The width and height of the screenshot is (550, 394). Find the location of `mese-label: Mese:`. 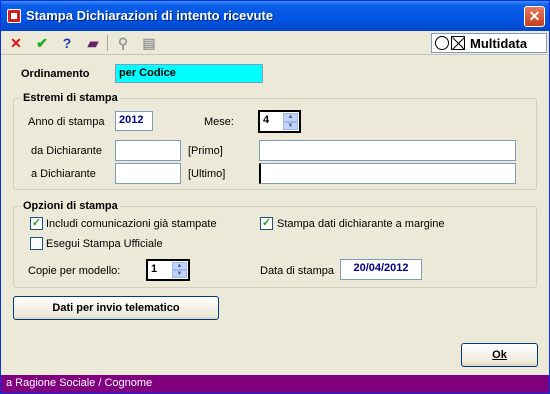

mese-label: Mese: is located at coordinates (219, 122).